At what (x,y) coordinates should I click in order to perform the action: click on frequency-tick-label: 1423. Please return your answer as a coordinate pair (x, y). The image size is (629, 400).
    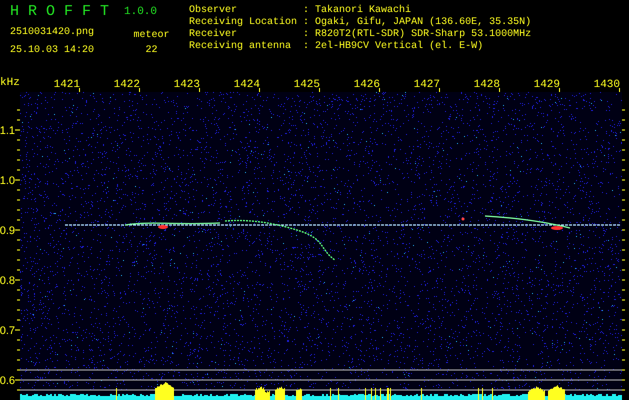
    Looking at the image, I should click on (187, 85).